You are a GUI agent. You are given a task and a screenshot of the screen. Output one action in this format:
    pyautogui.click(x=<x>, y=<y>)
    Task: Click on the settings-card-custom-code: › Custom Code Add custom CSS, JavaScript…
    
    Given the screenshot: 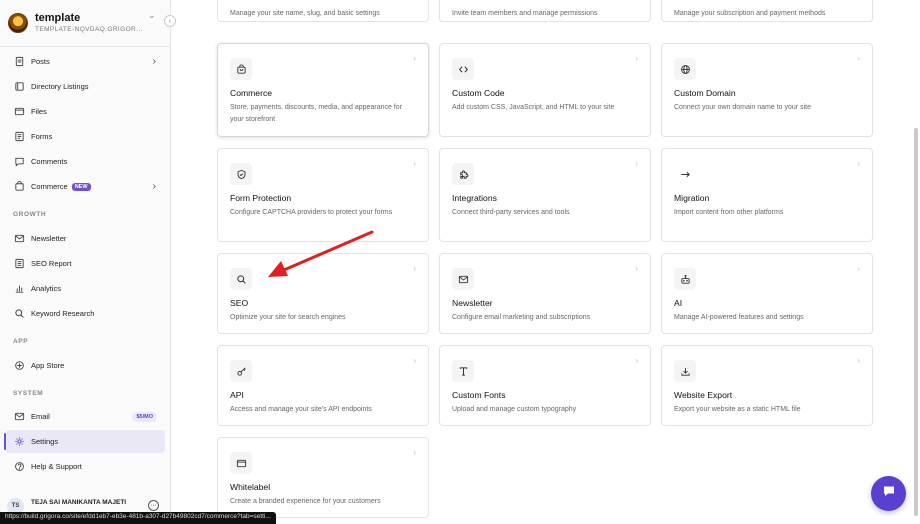 What is the action you would take?
    pyautogui.click(x=545, y=90)
    